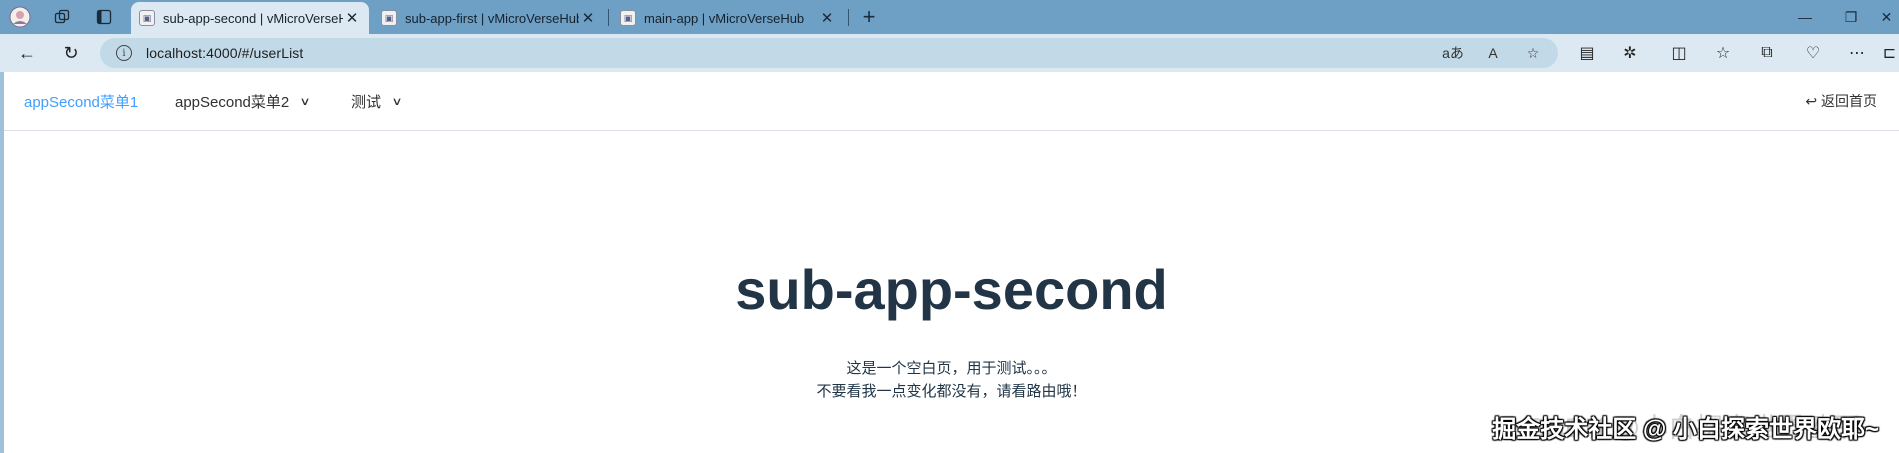 The width and height of the screenshot is (1899, 453). Describe the element at coordinates (62, 17) in the screenshot. I see `workspaces-icon` at that location.